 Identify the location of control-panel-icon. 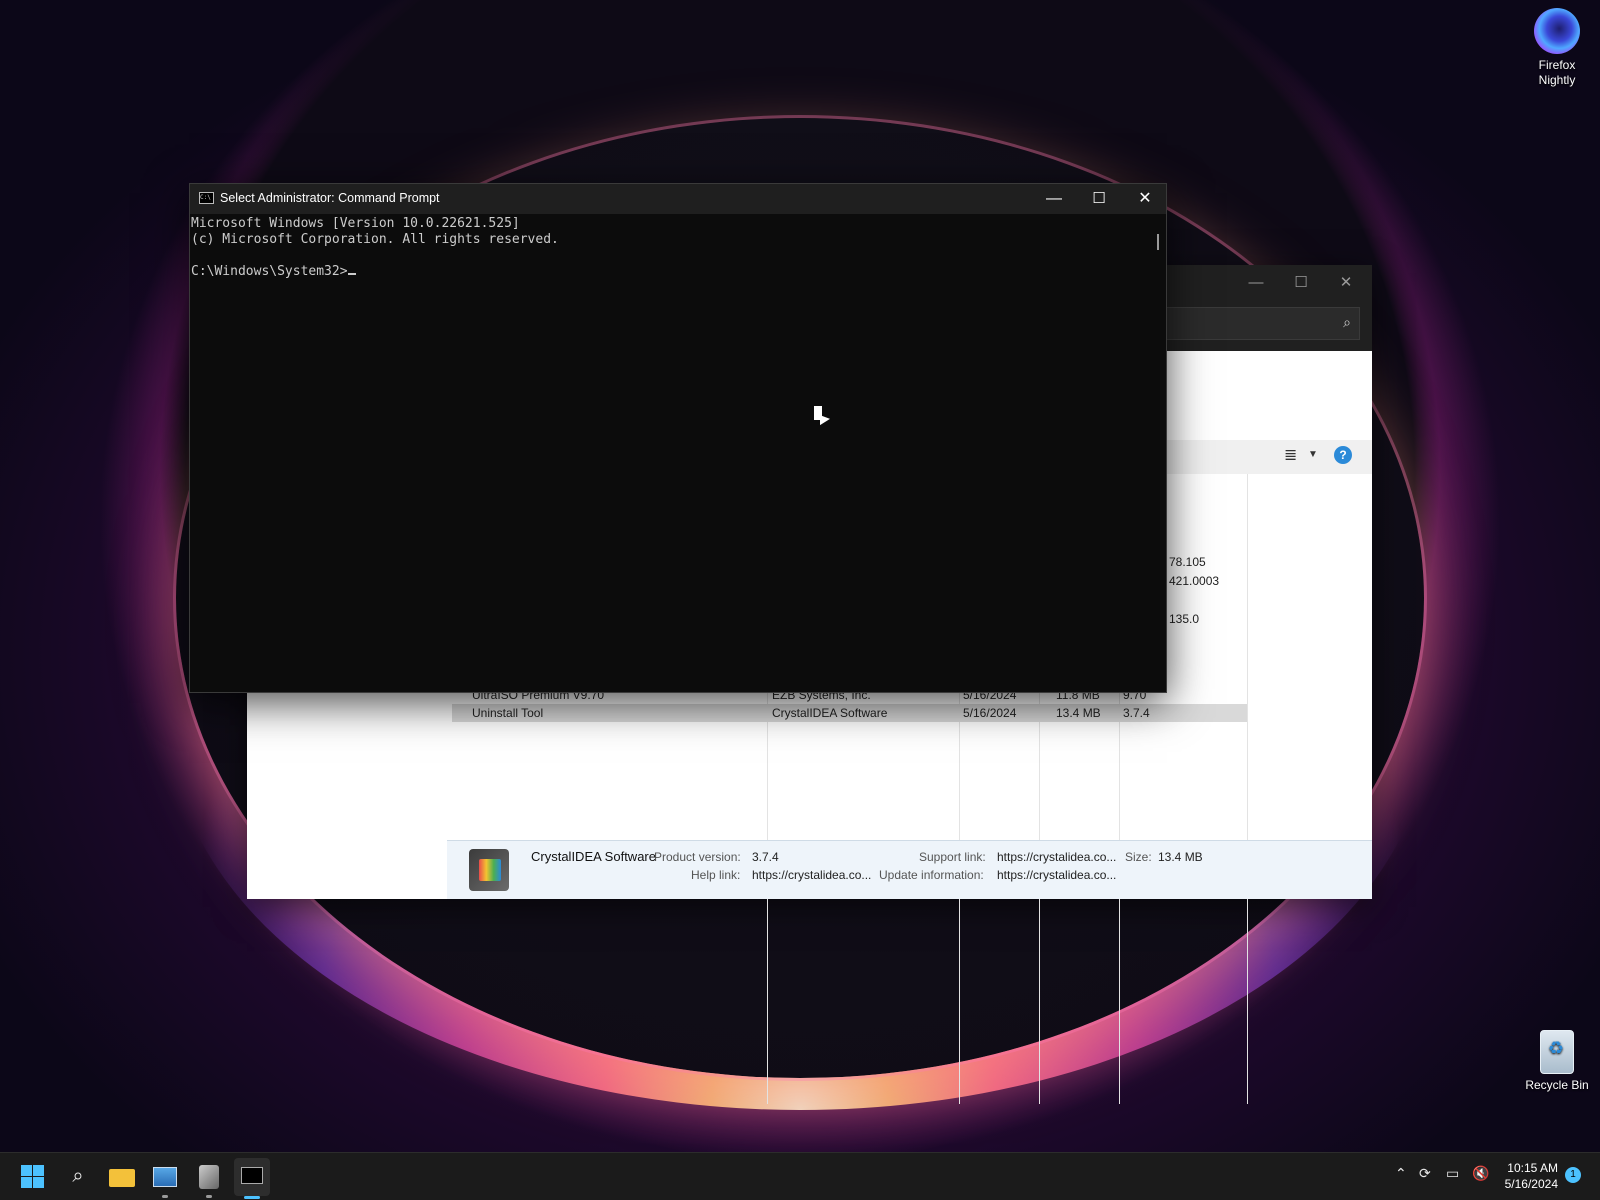
(165, 1177).